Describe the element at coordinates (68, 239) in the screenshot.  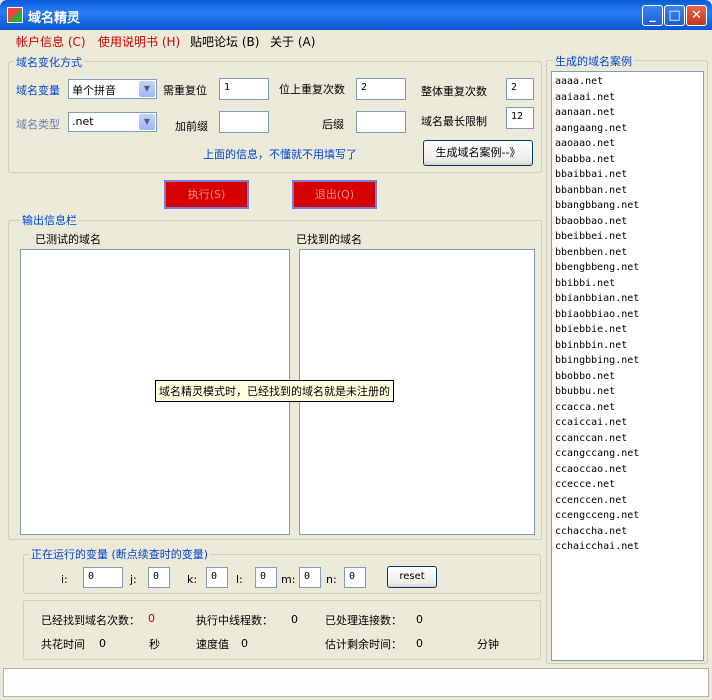
I see `tested-domains-header: 已测试的域名` at that location.